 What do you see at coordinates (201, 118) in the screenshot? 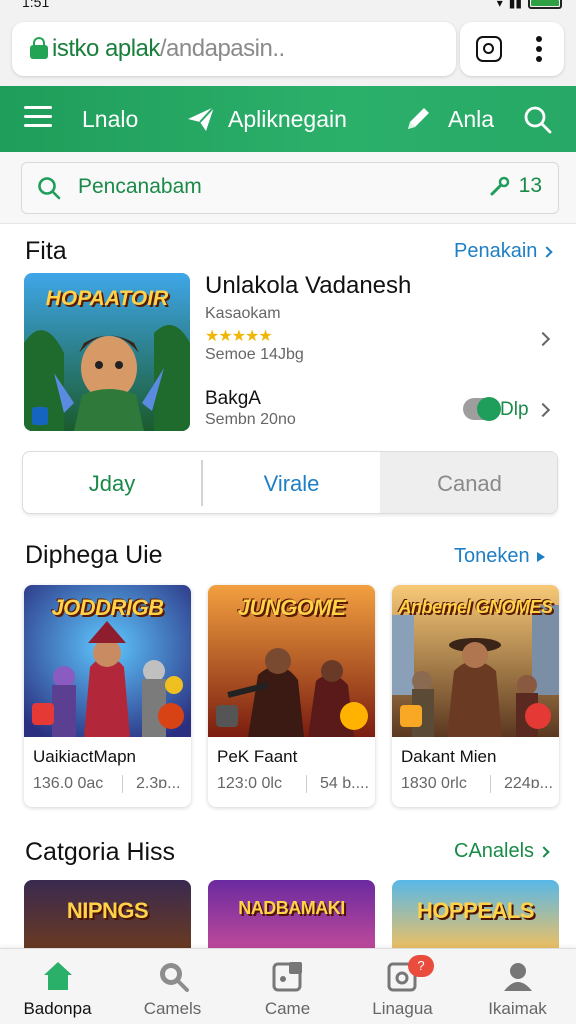
I see `paper-plane-icon` at bounding box center [201, 118].